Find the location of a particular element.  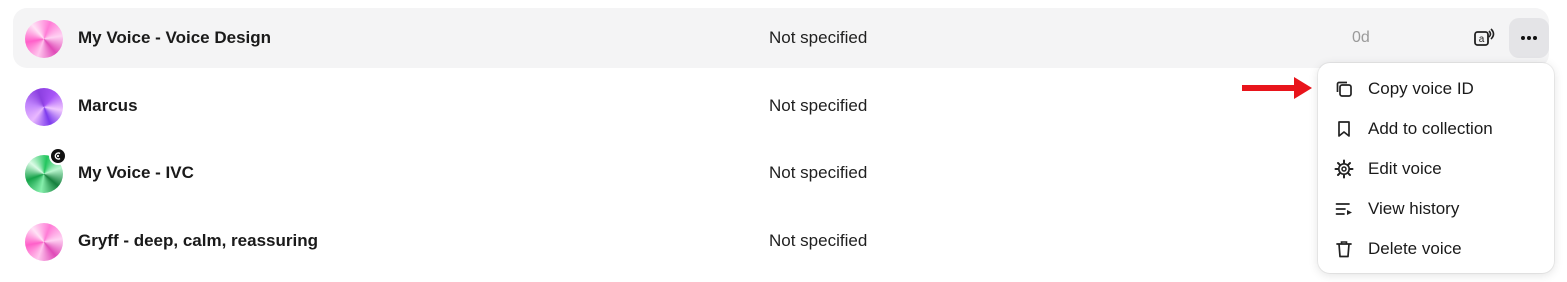

more-horizontal-icon is located at coordinates (1529, 38).